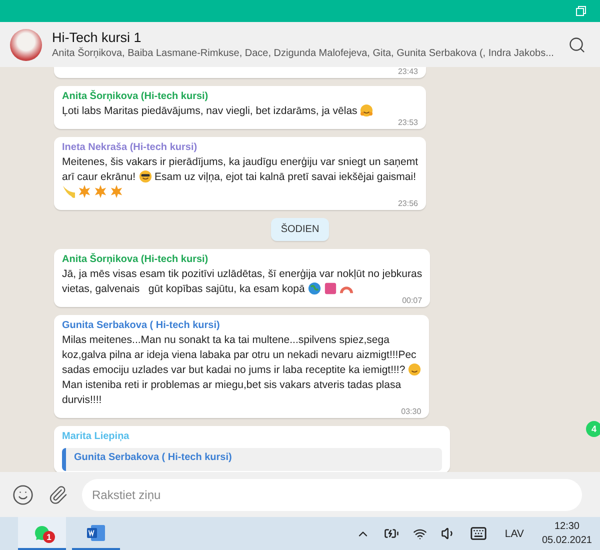 This screenshot has width=600, height=550. I want to click on sender-name: Marita Liepiņa, so click(96, 436).